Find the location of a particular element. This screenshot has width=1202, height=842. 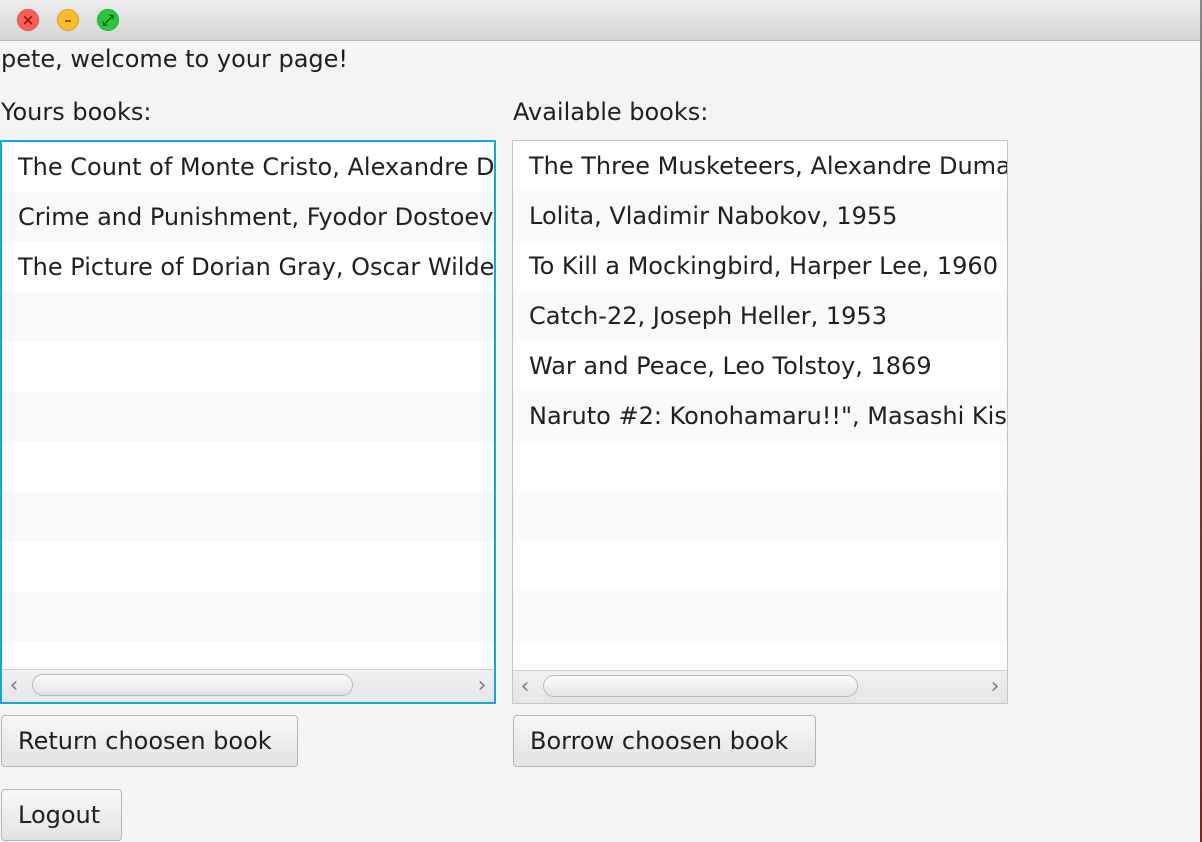

welcome-message: pete, welcome to your page! is located at coordinates (175, 59).